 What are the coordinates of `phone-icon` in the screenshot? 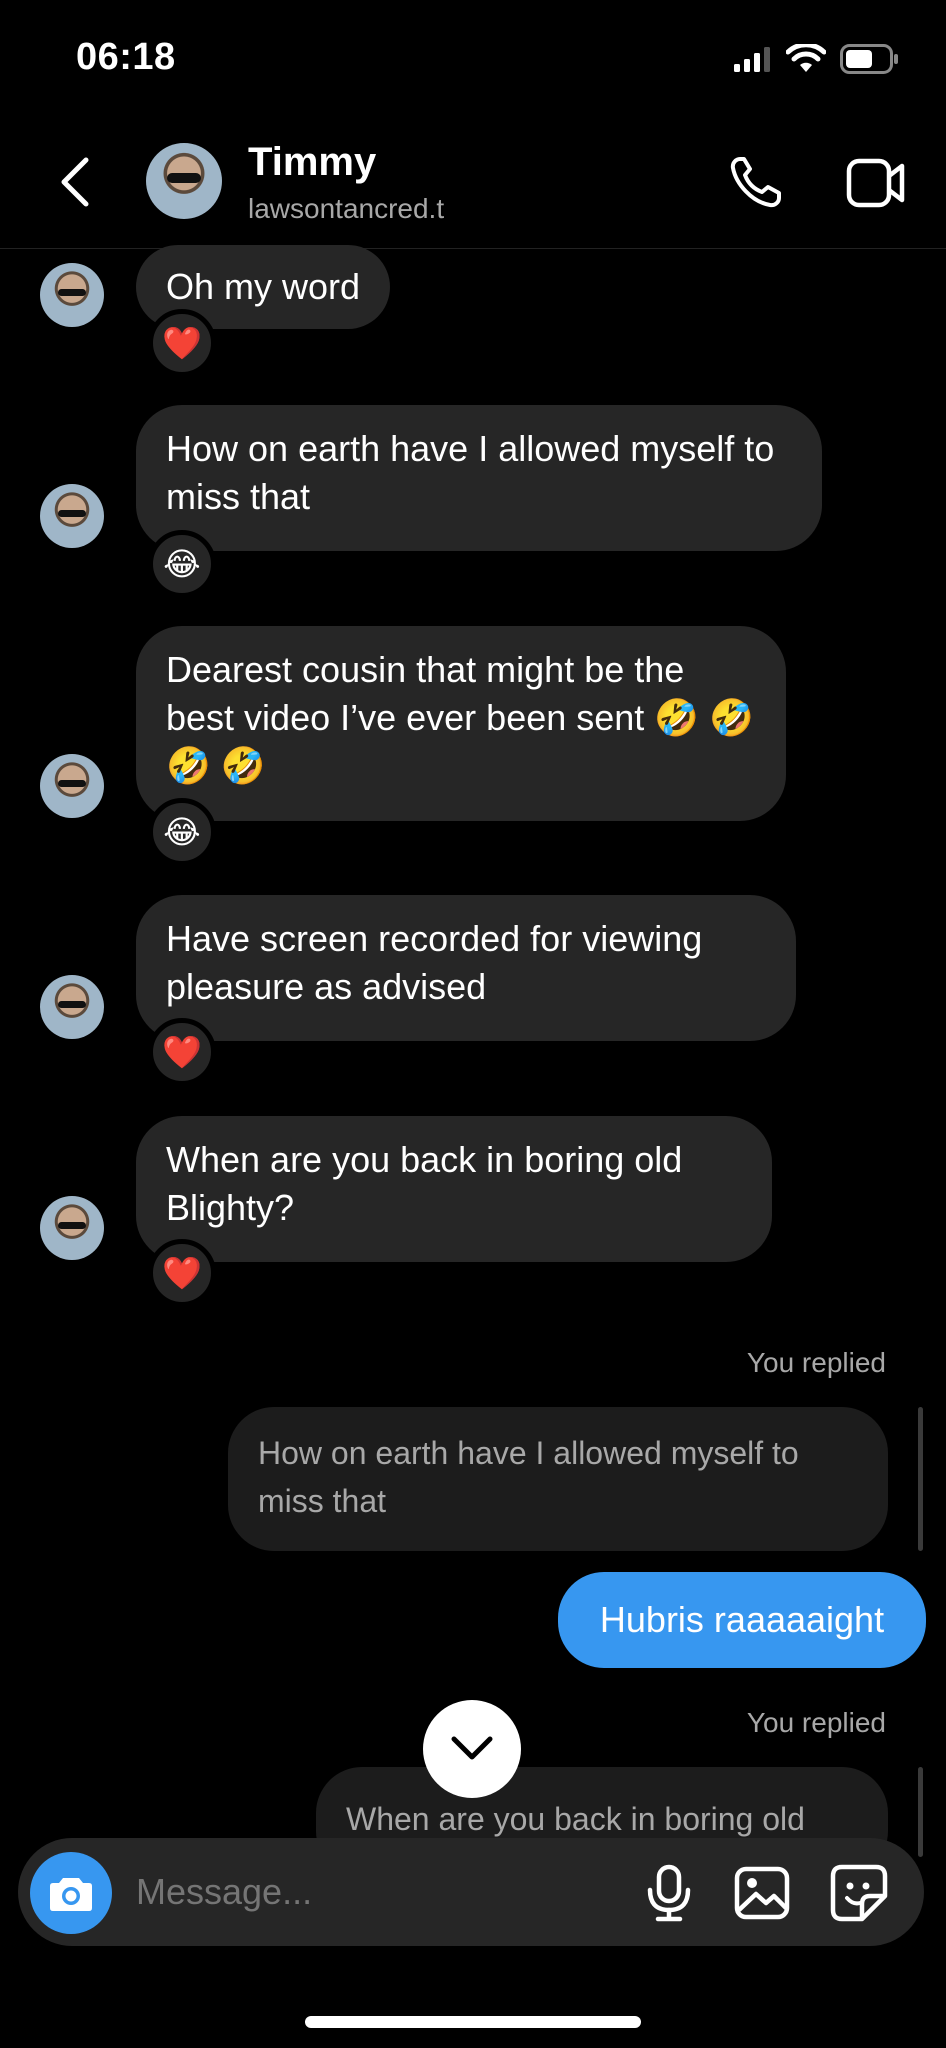 It's located at (756, 182).